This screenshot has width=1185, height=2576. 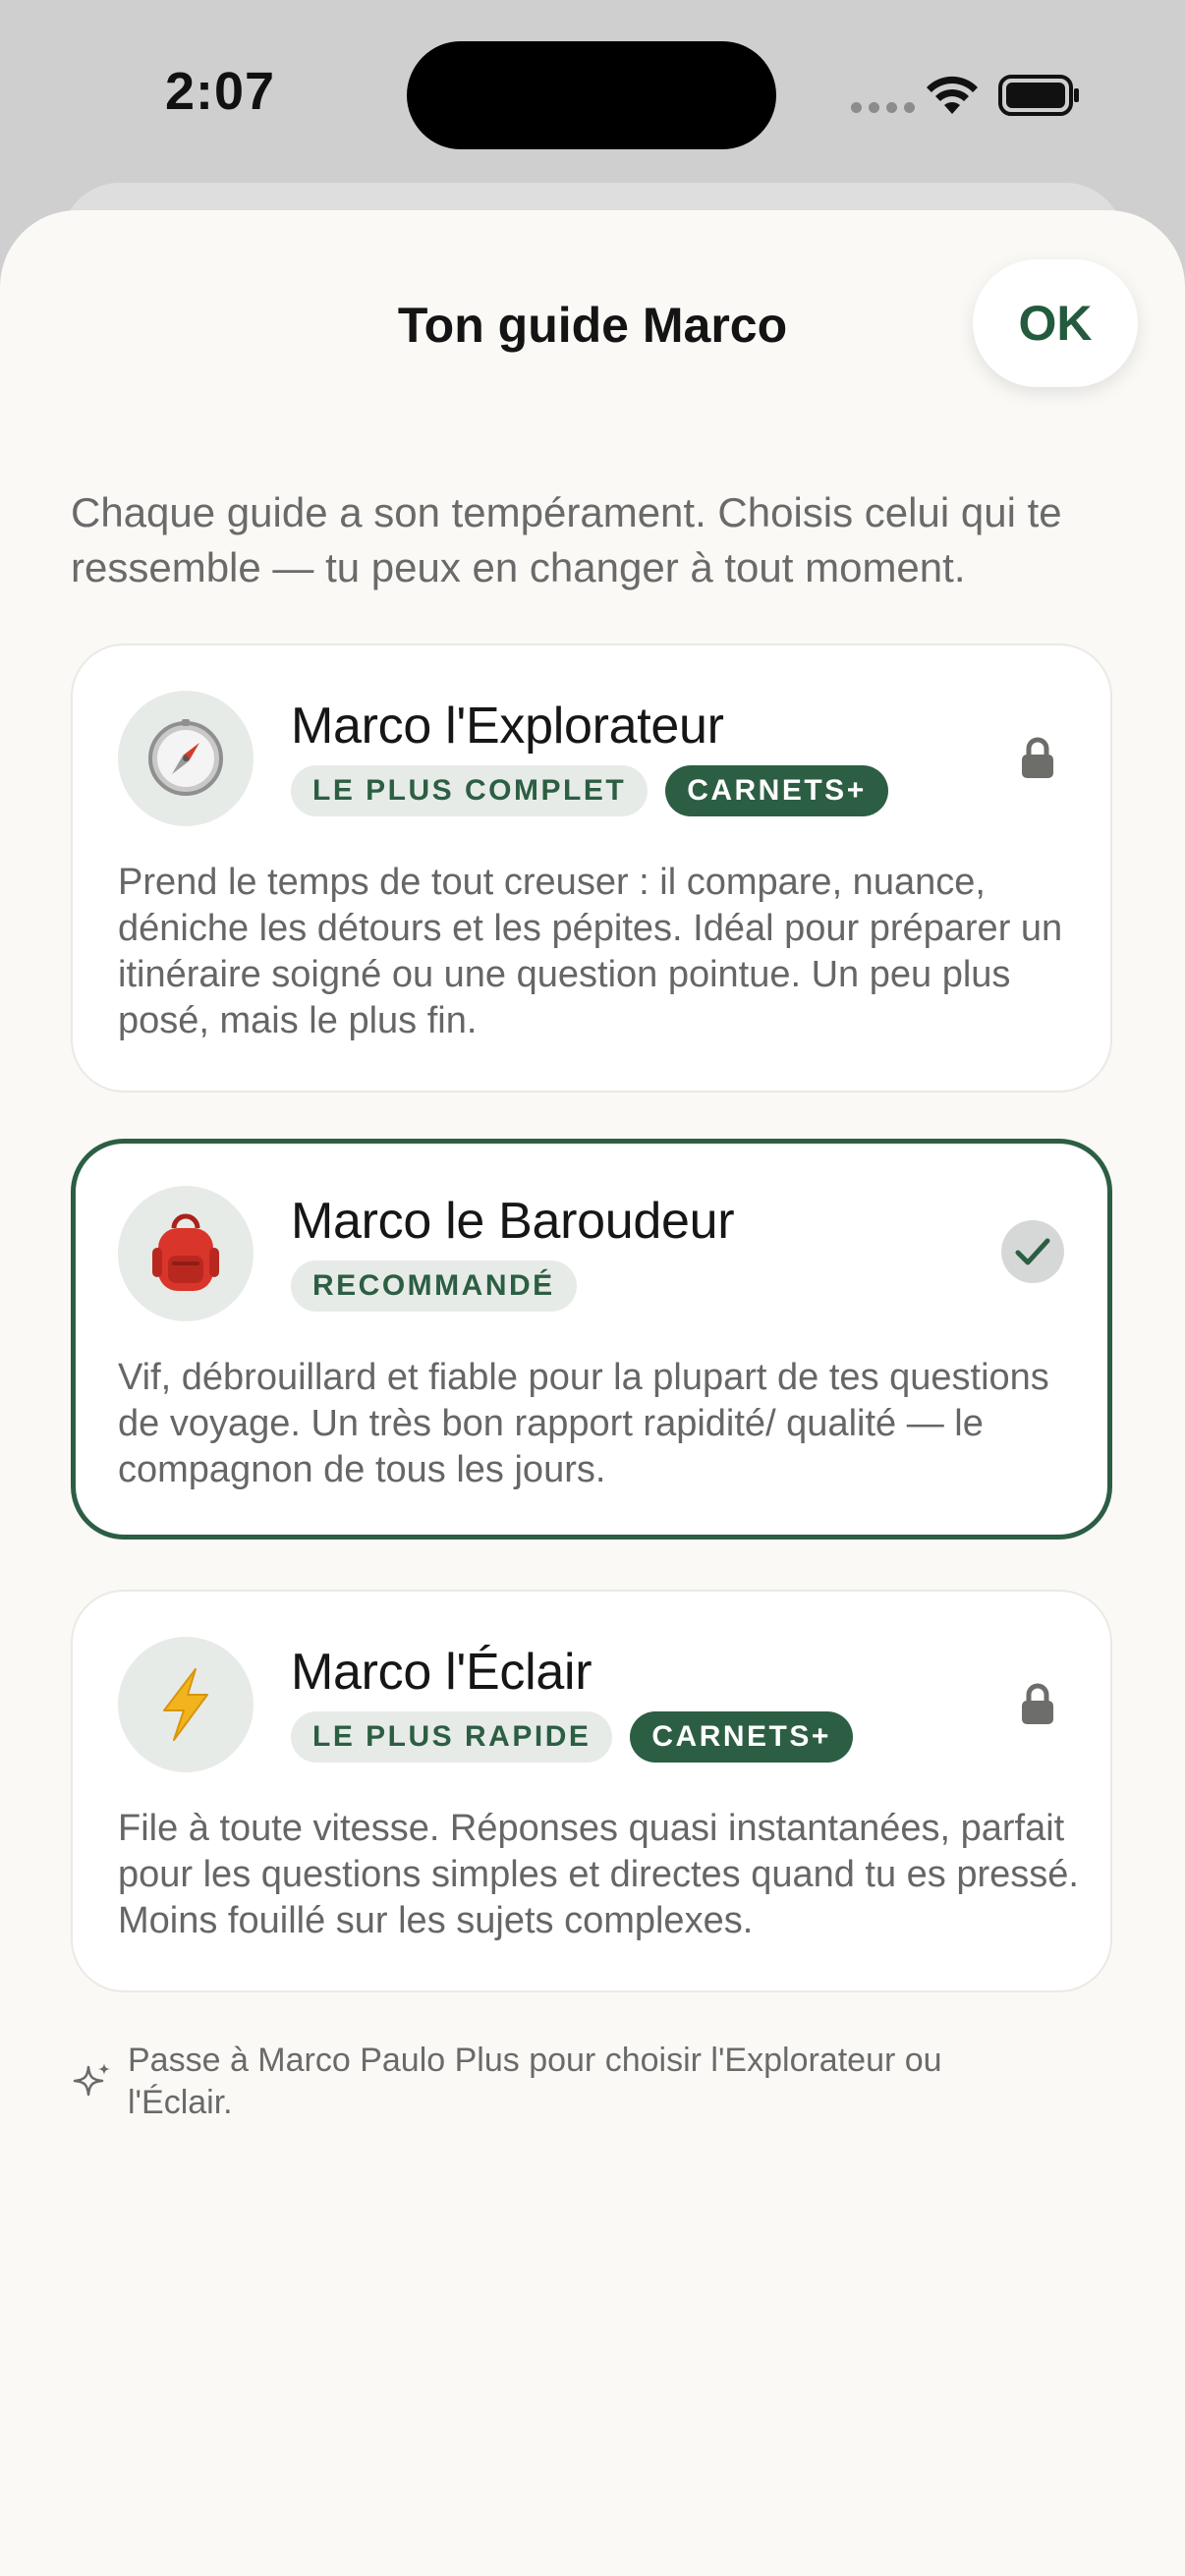 What do you see at coordinates (442, 1672) in the screenshot?
I see `guide-title: Marco l'Éclair` at bounding box center [442, 1672].